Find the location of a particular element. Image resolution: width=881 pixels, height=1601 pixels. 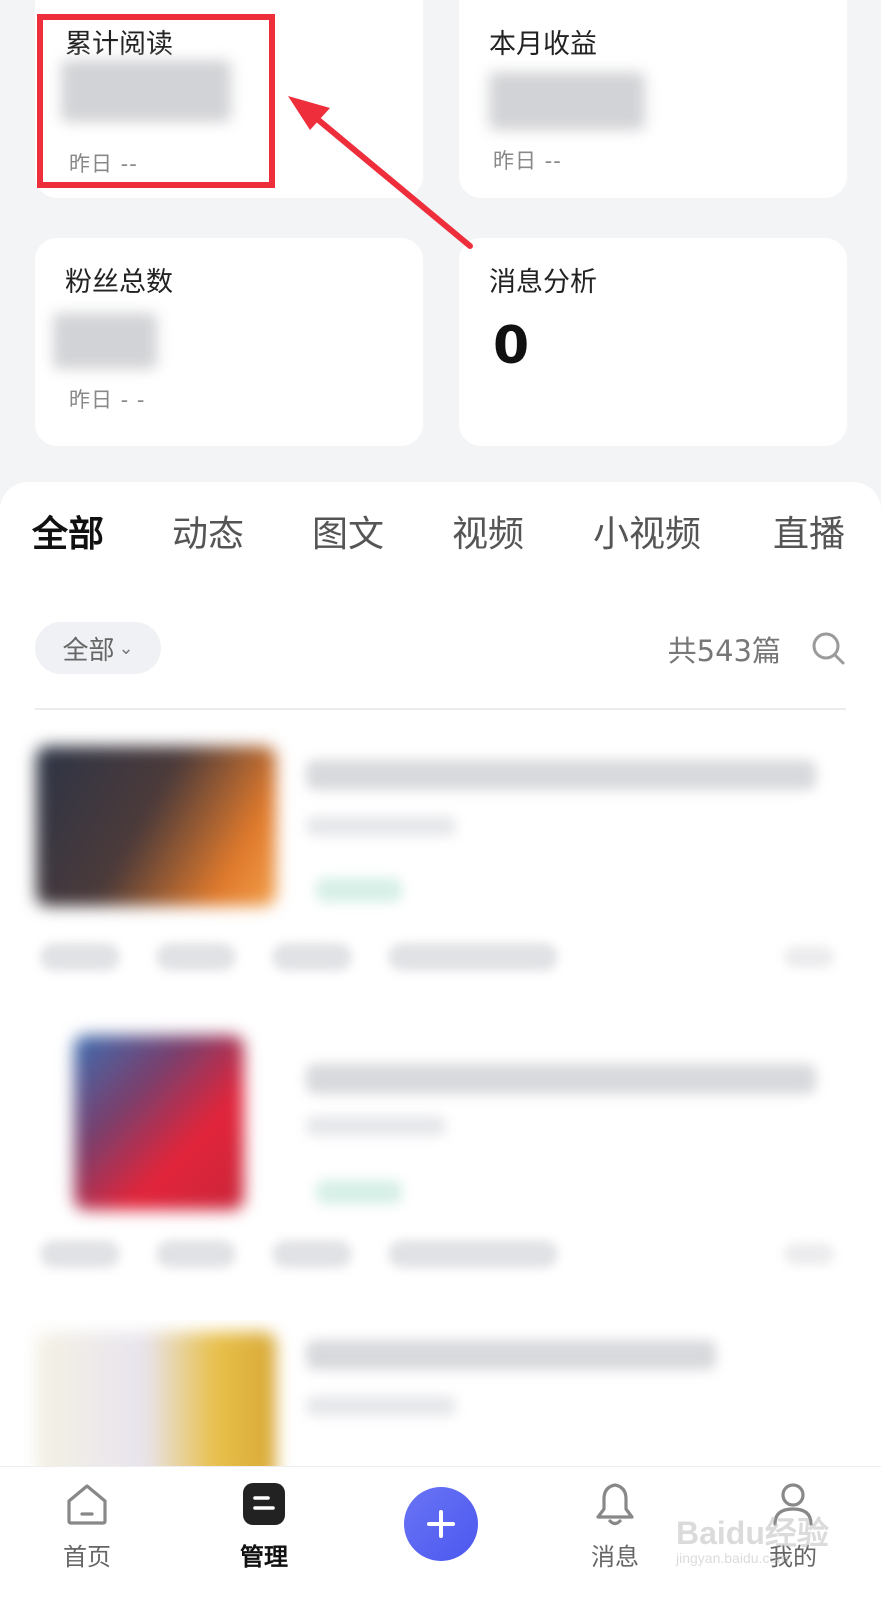

annotation-arrow is located at coordinates (380, 172).